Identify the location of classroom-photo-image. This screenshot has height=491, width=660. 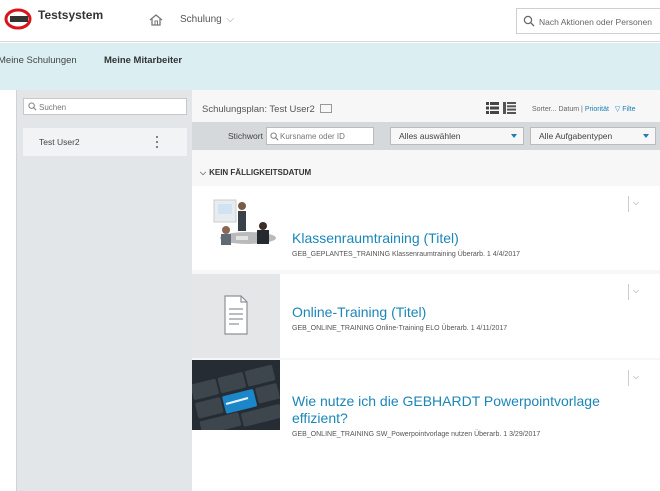
(236, 228).